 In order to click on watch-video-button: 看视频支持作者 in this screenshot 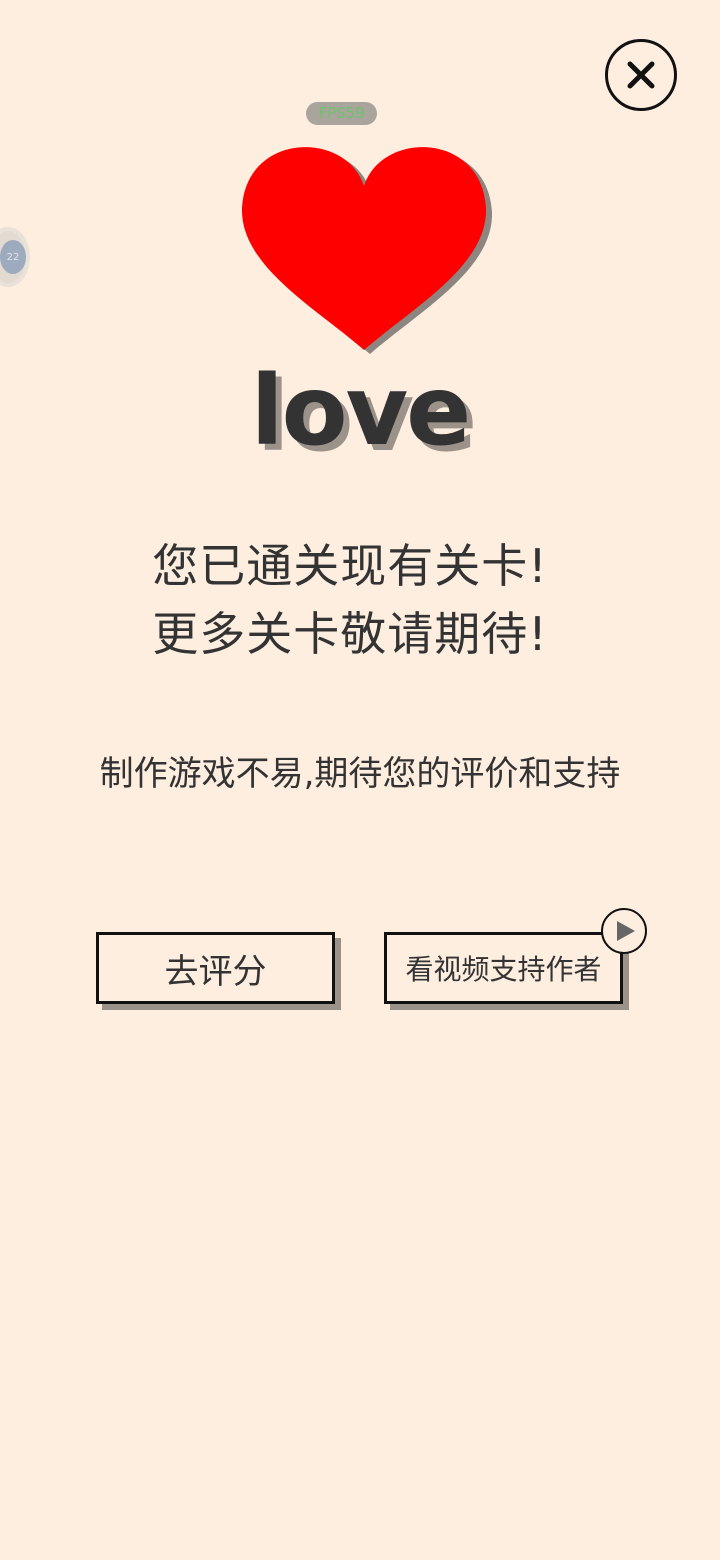, I will do `click(503, 968)`.